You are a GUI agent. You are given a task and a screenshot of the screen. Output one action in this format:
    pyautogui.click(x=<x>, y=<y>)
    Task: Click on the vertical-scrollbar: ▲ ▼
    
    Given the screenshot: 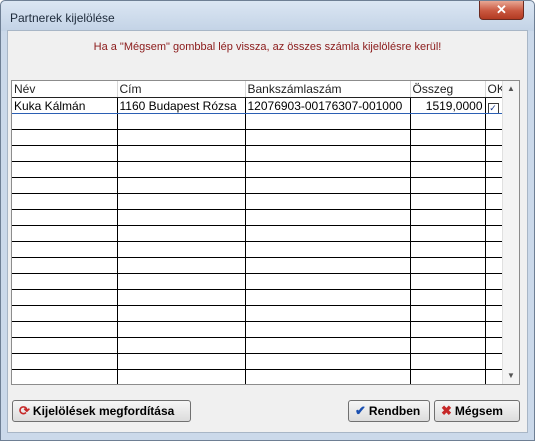 What is the action you would take?
    pyautogui.click(x=510, y=232)
    